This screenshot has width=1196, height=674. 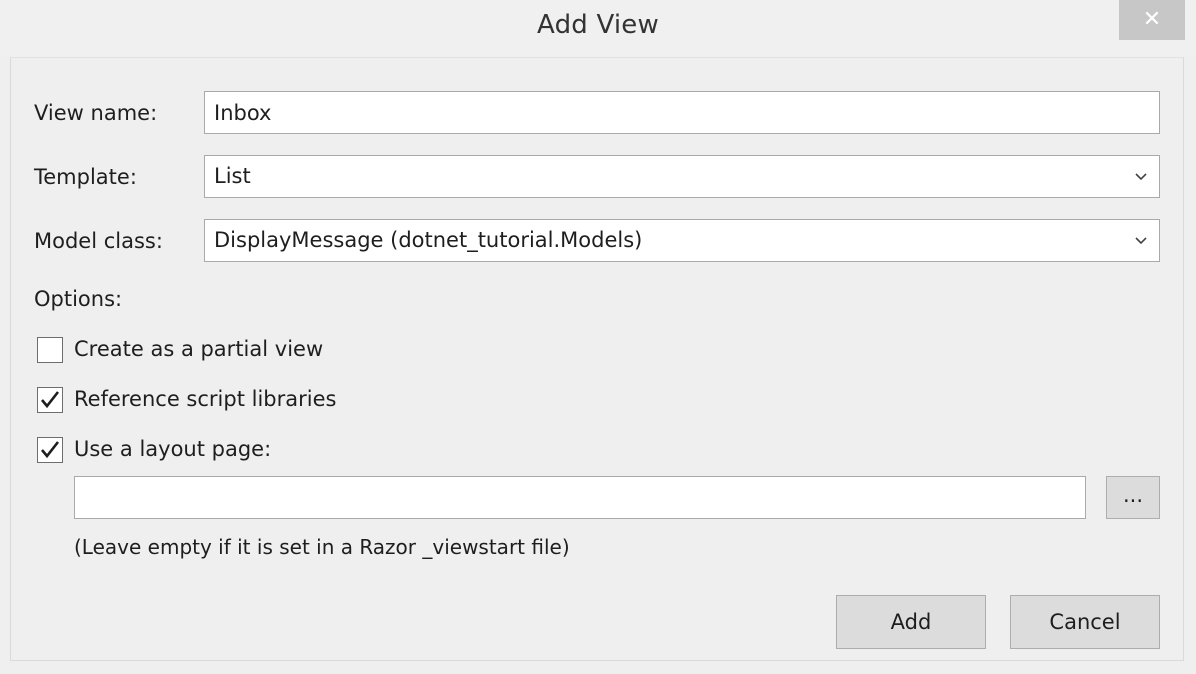 What do you see at coordinates (682, 176) in the screenshot?
I see `template-select: List` at bounding box center [682, 176].